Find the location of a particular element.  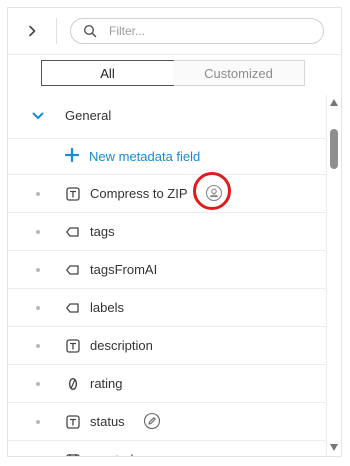

new-metadata-field-button: New metadata field is located at coordinates (167, 157).